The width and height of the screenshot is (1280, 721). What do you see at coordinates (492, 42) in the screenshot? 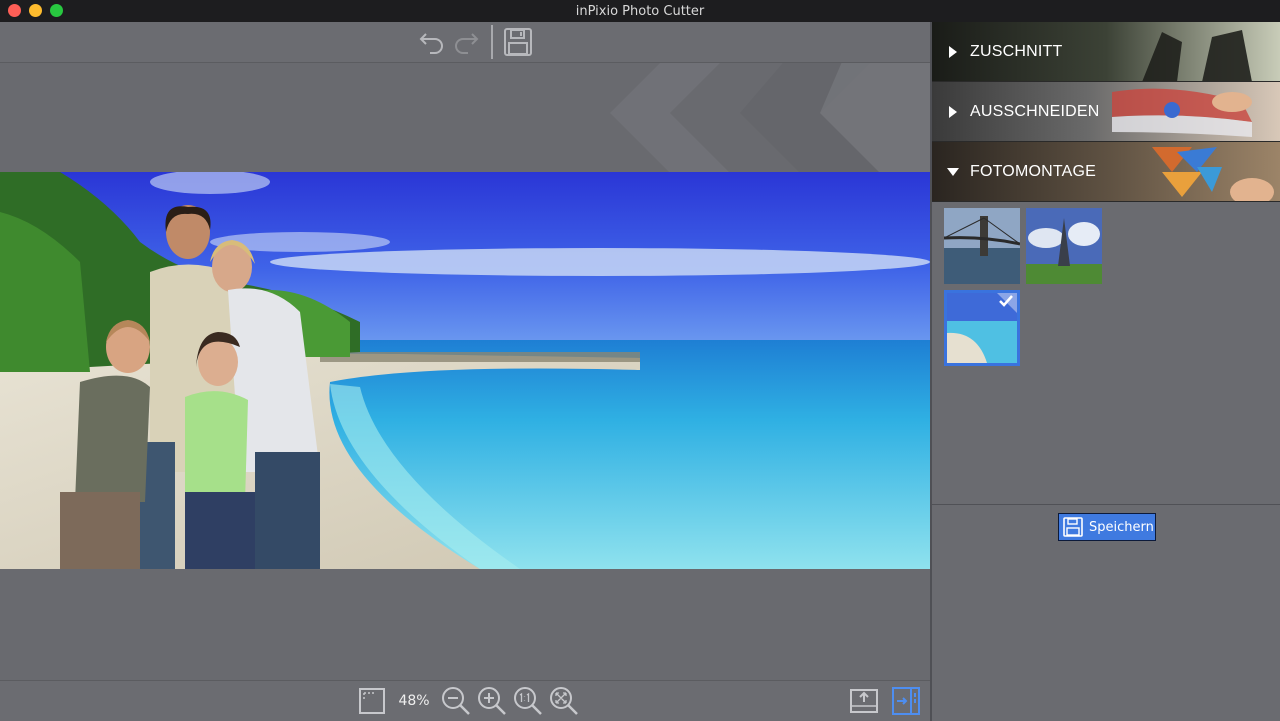
I see `toolbar-divider` at bounding box center [492, 42].